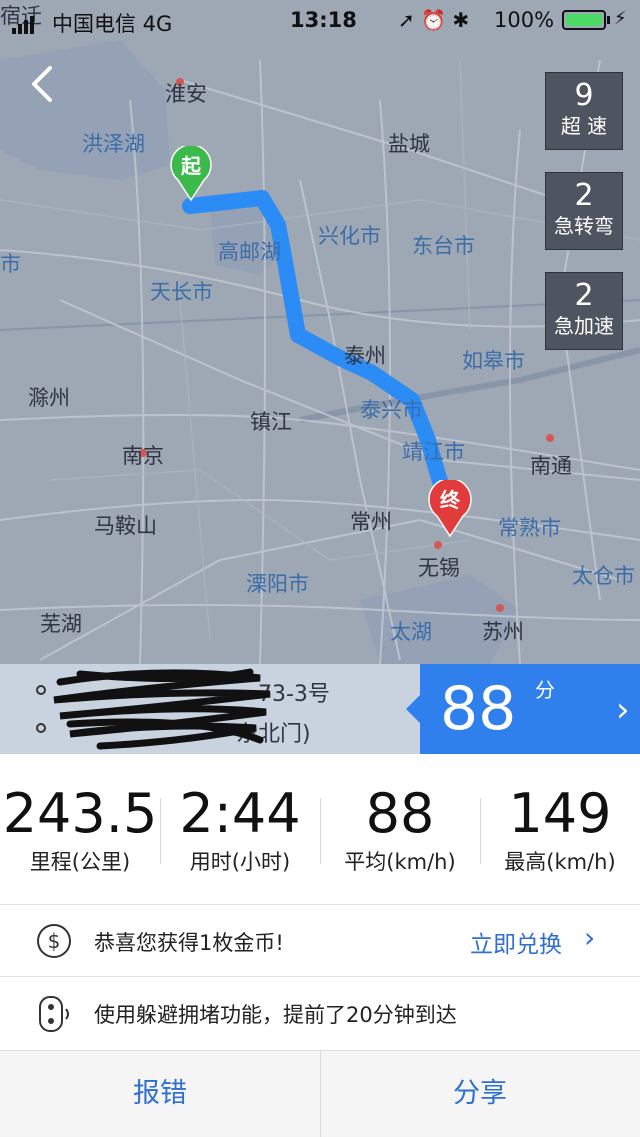 Image resolution: width=640 pixels, height=1137 pixels. I want to click on chevron-left-icon, so click(42, 84).